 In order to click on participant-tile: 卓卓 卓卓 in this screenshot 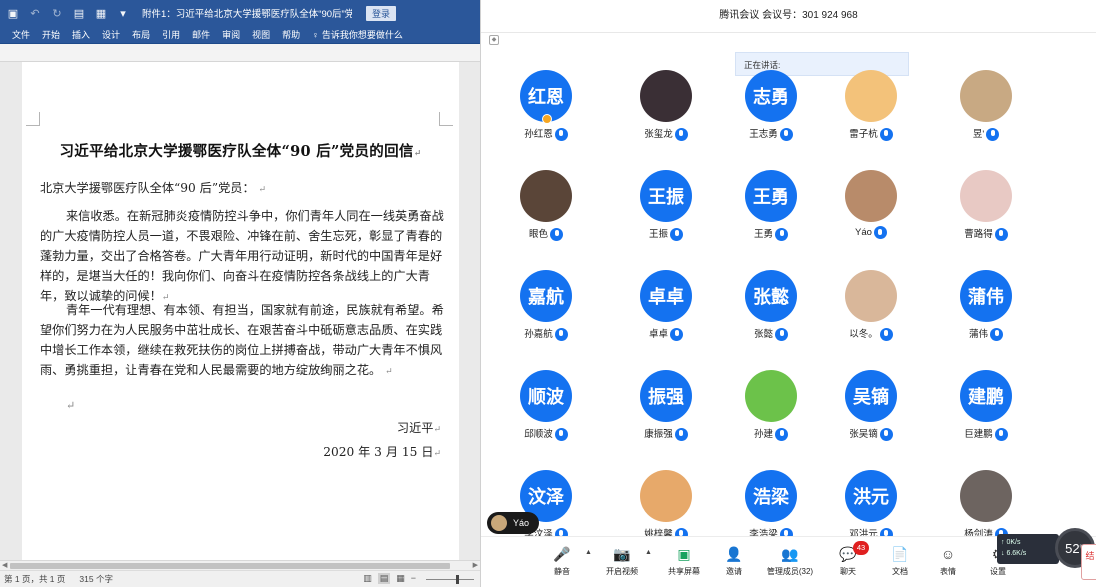, I will do `click(666, 315)`.